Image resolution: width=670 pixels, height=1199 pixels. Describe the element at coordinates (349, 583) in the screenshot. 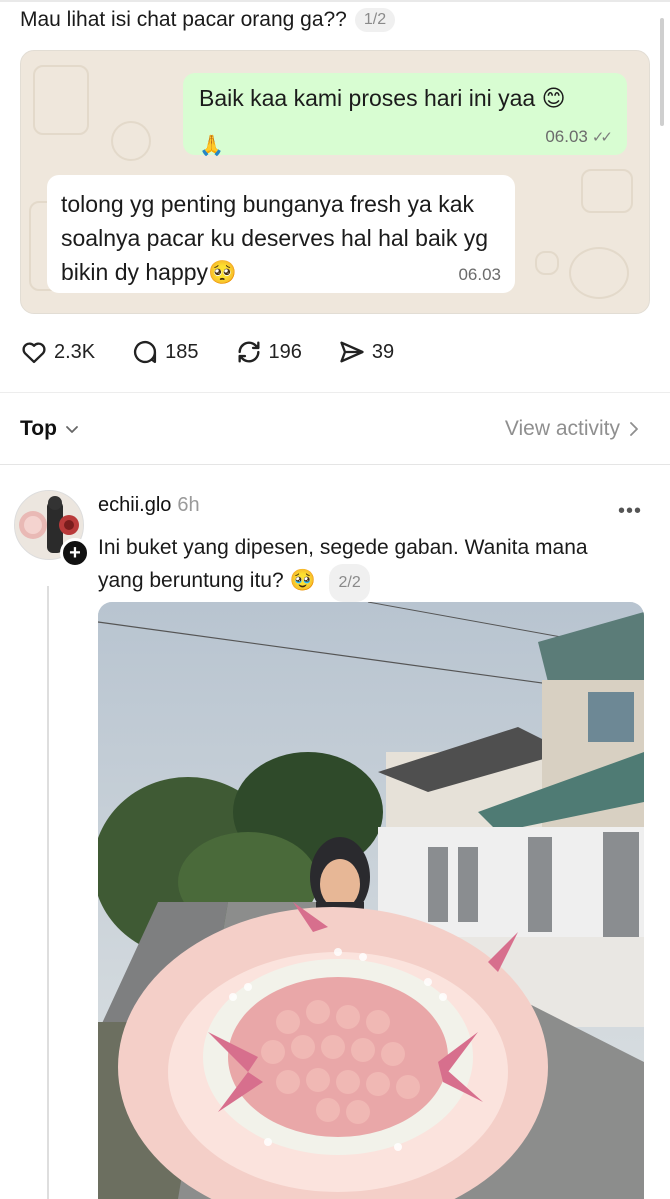

I see `reply-pager-badge: 2/2` at that location.